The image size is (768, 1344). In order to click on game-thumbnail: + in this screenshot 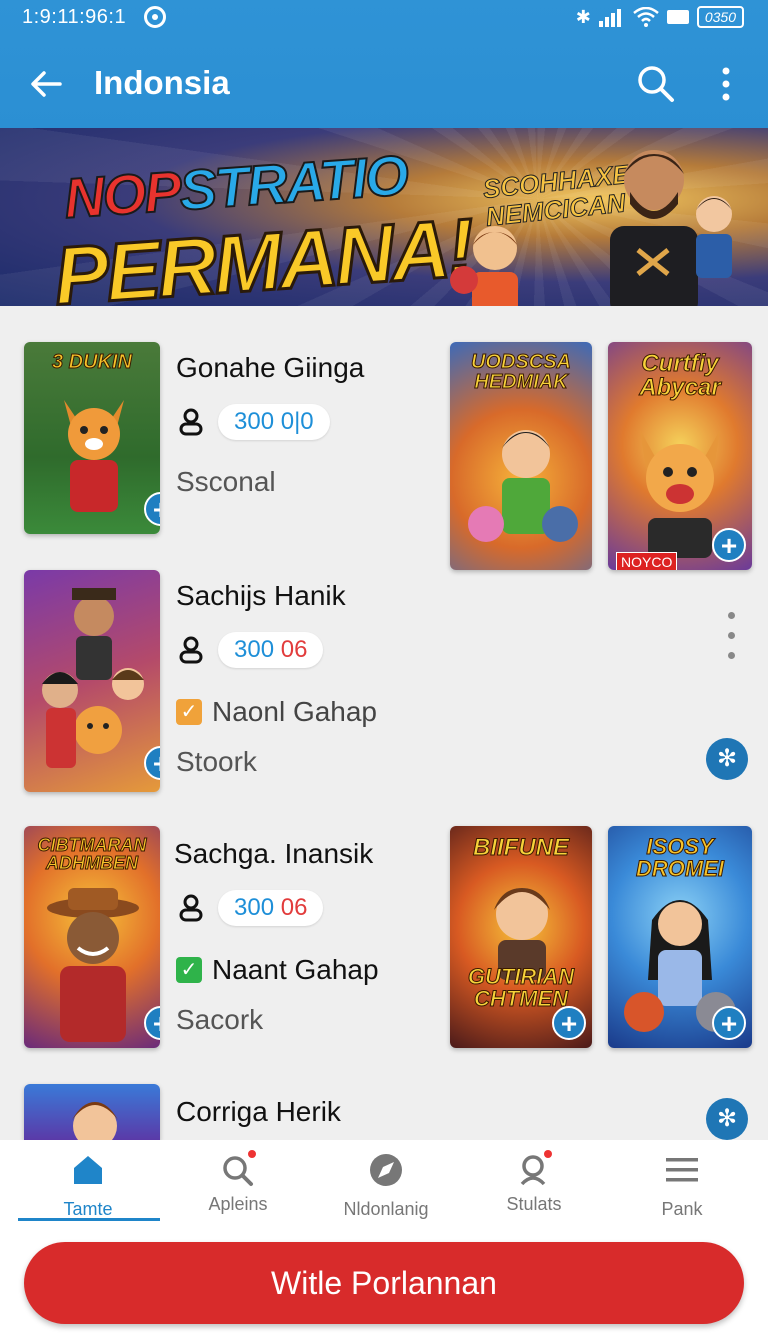, I will do `click(92, 681)`.